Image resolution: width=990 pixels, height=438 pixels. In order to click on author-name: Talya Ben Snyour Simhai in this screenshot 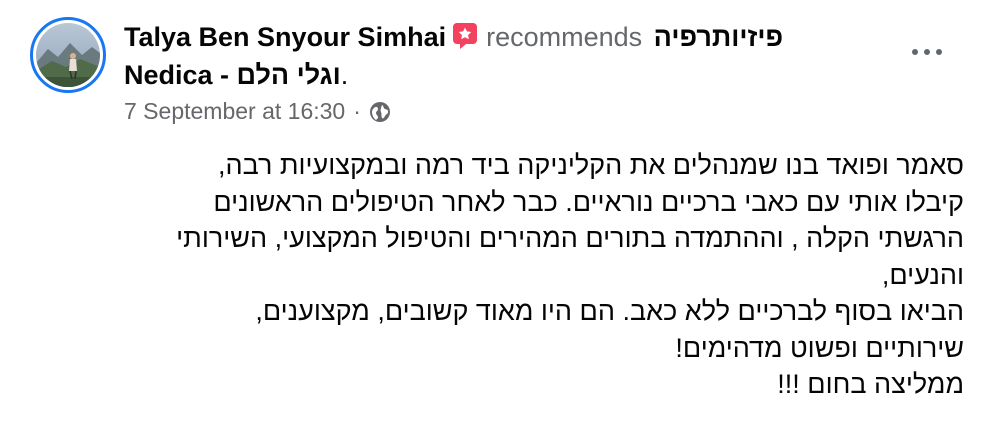, I will do `click(285, 37)`.